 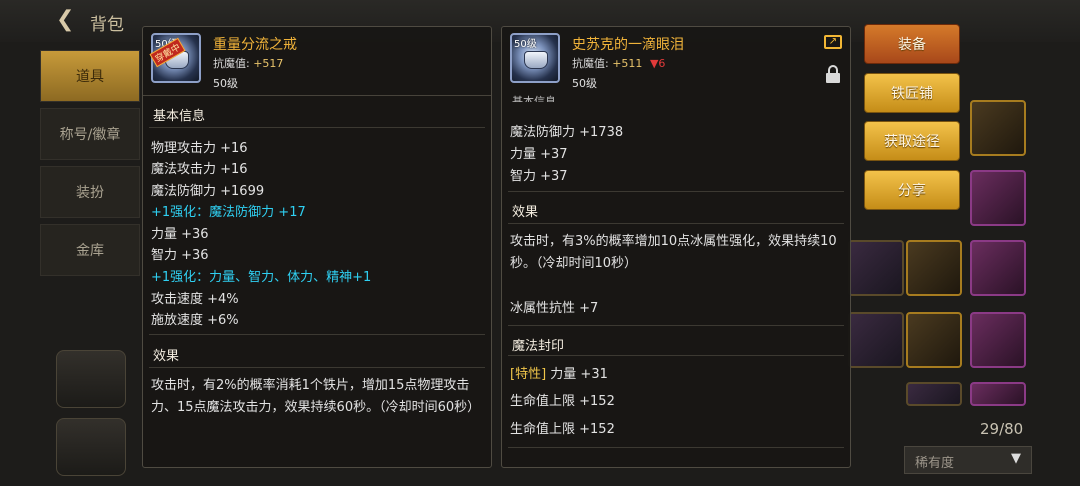 I want to click on item-name: 重量分流之戒, so click(x=255, y=45).